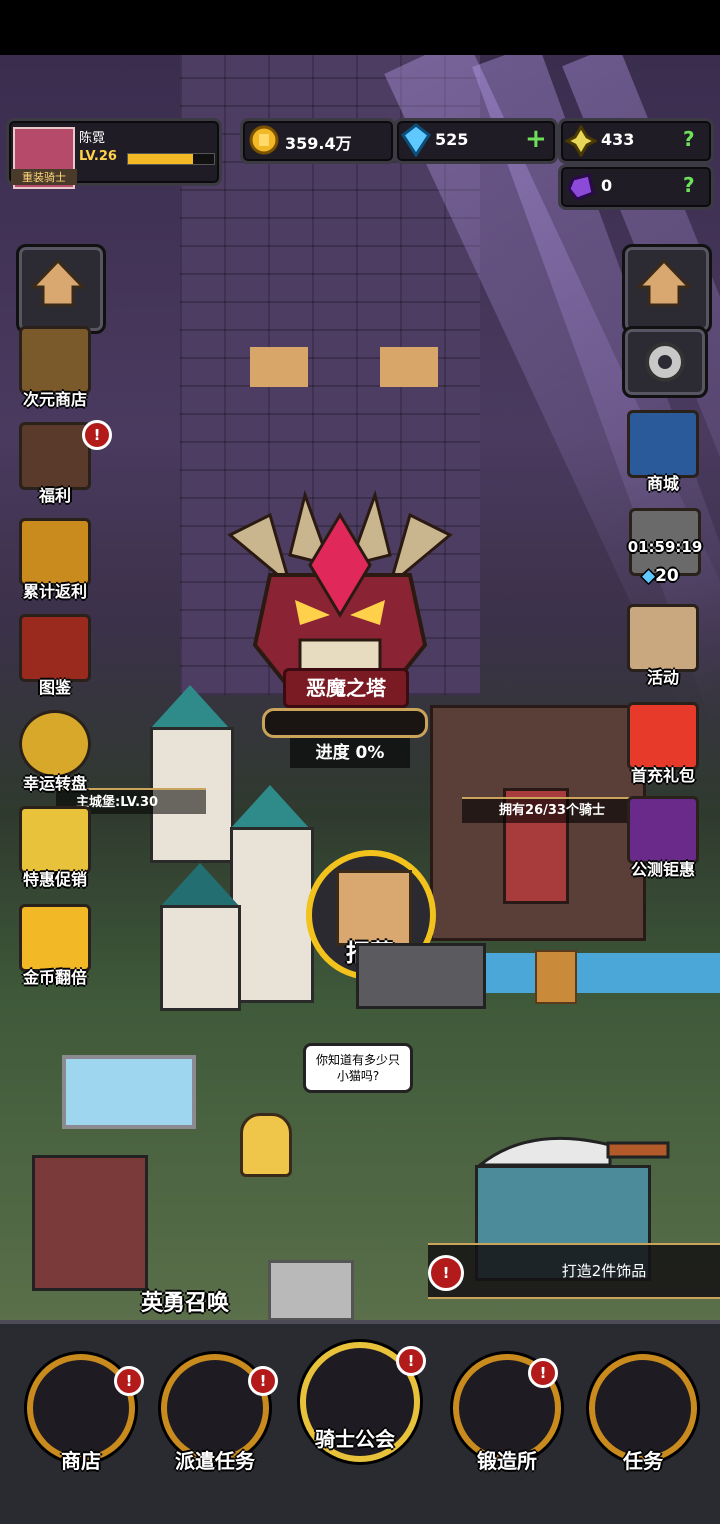  Describe the element at coordinates (55, 648) in the screenshot. I see `codex-book-icon` at that location.